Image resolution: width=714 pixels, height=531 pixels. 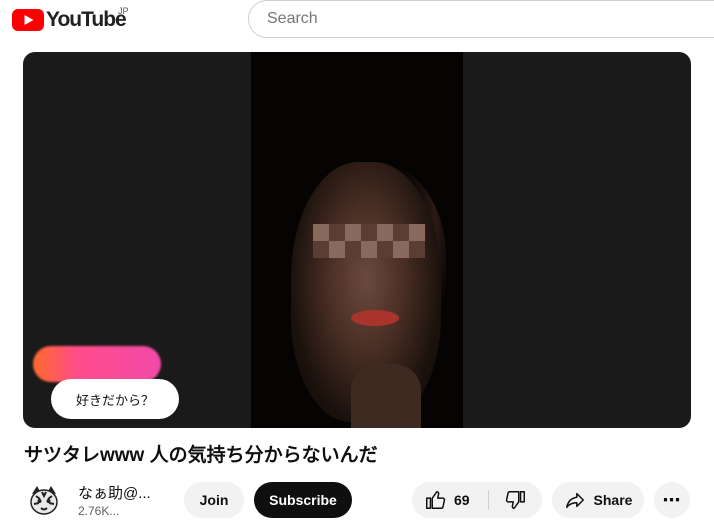 I want to click on like-count: 69, so click(x=462, y=500).